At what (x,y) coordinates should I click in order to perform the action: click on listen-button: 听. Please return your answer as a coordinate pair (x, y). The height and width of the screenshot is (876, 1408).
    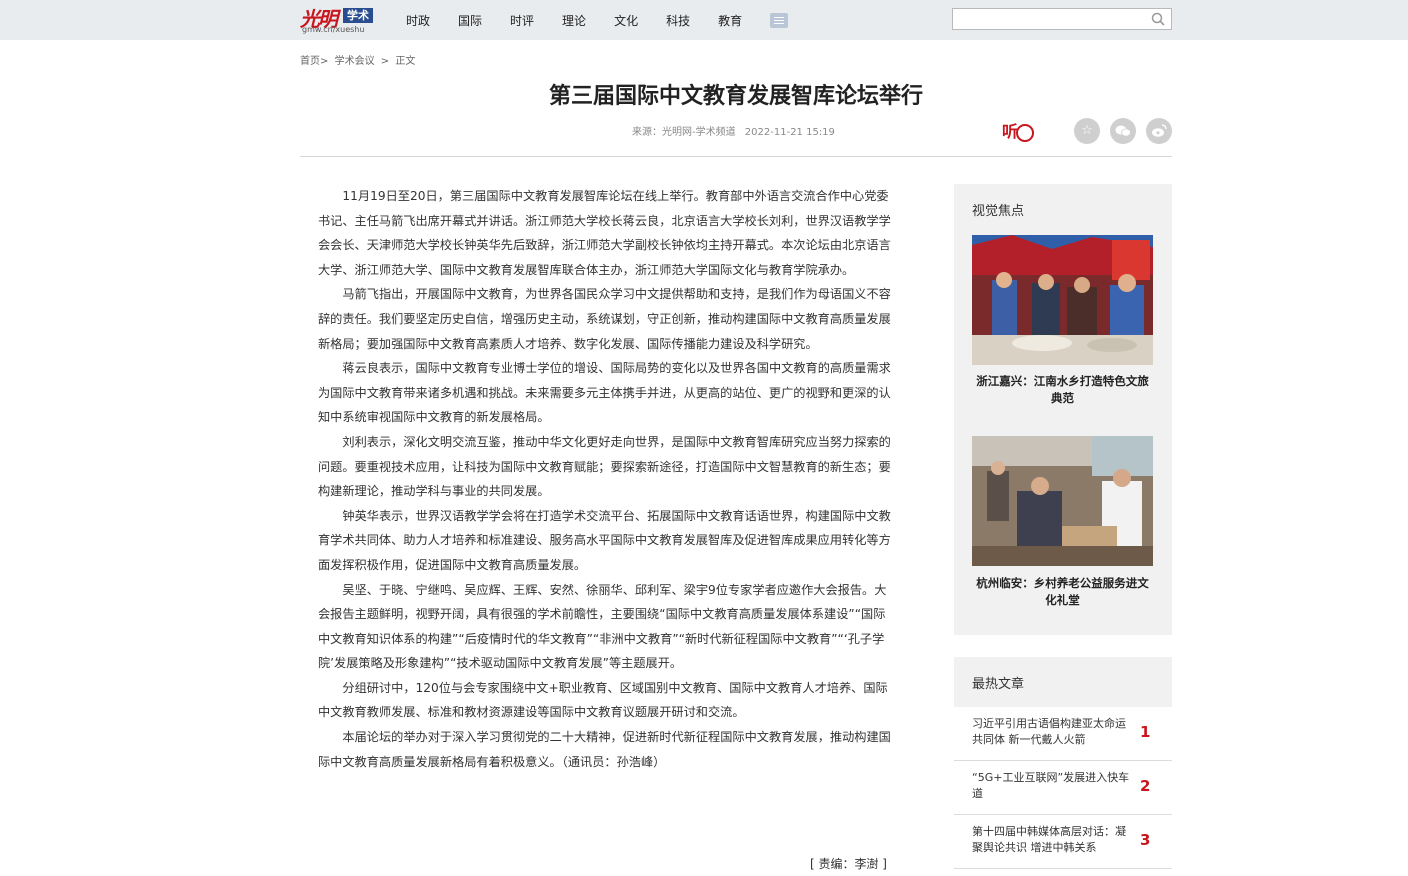
    Looking at the image, I should click on (1018, 130).